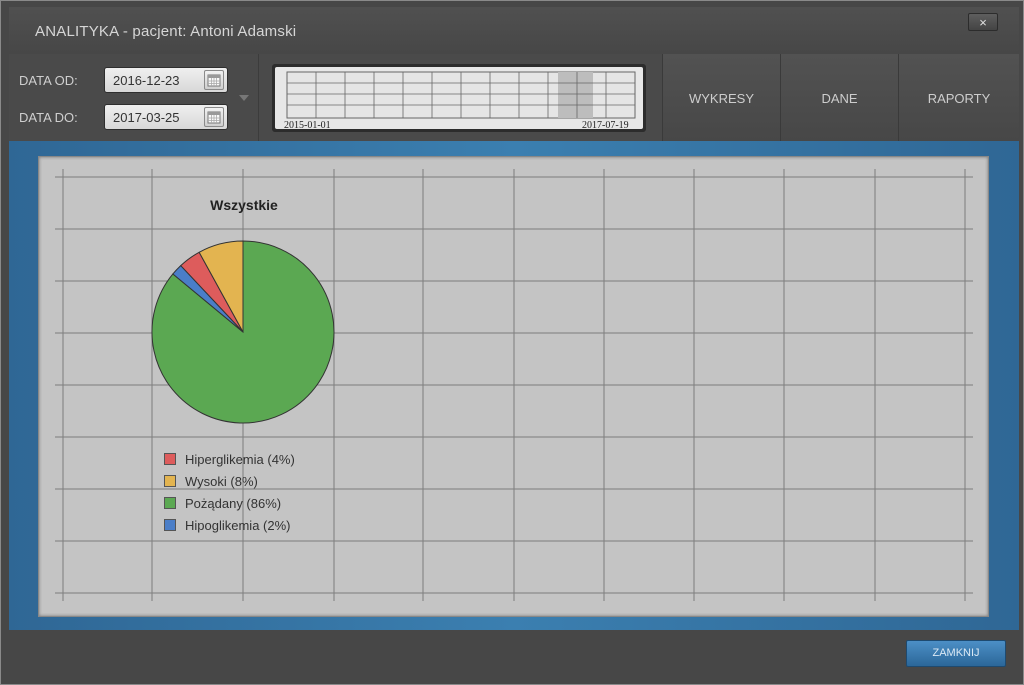 Image resolution: width=1024 pixels, height=685 pixels. I want to click on timeline-start-date: 2015-01-01, so click(307, 125).